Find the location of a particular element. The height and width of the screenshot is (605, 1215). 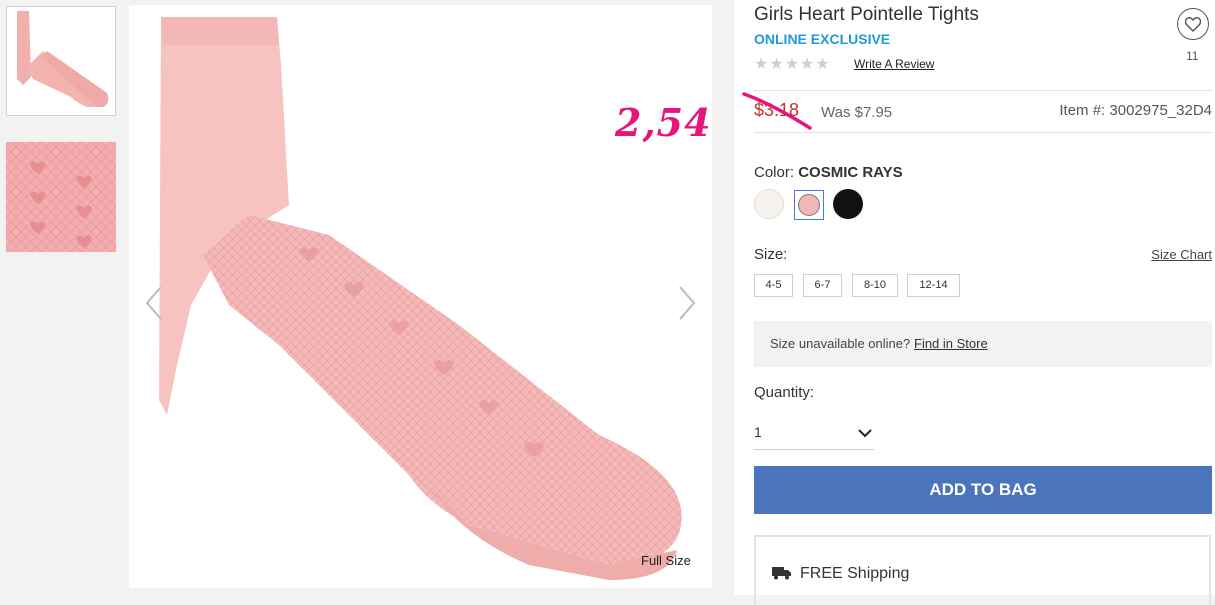

size-label: Size: is located at coordinates (771, 254).